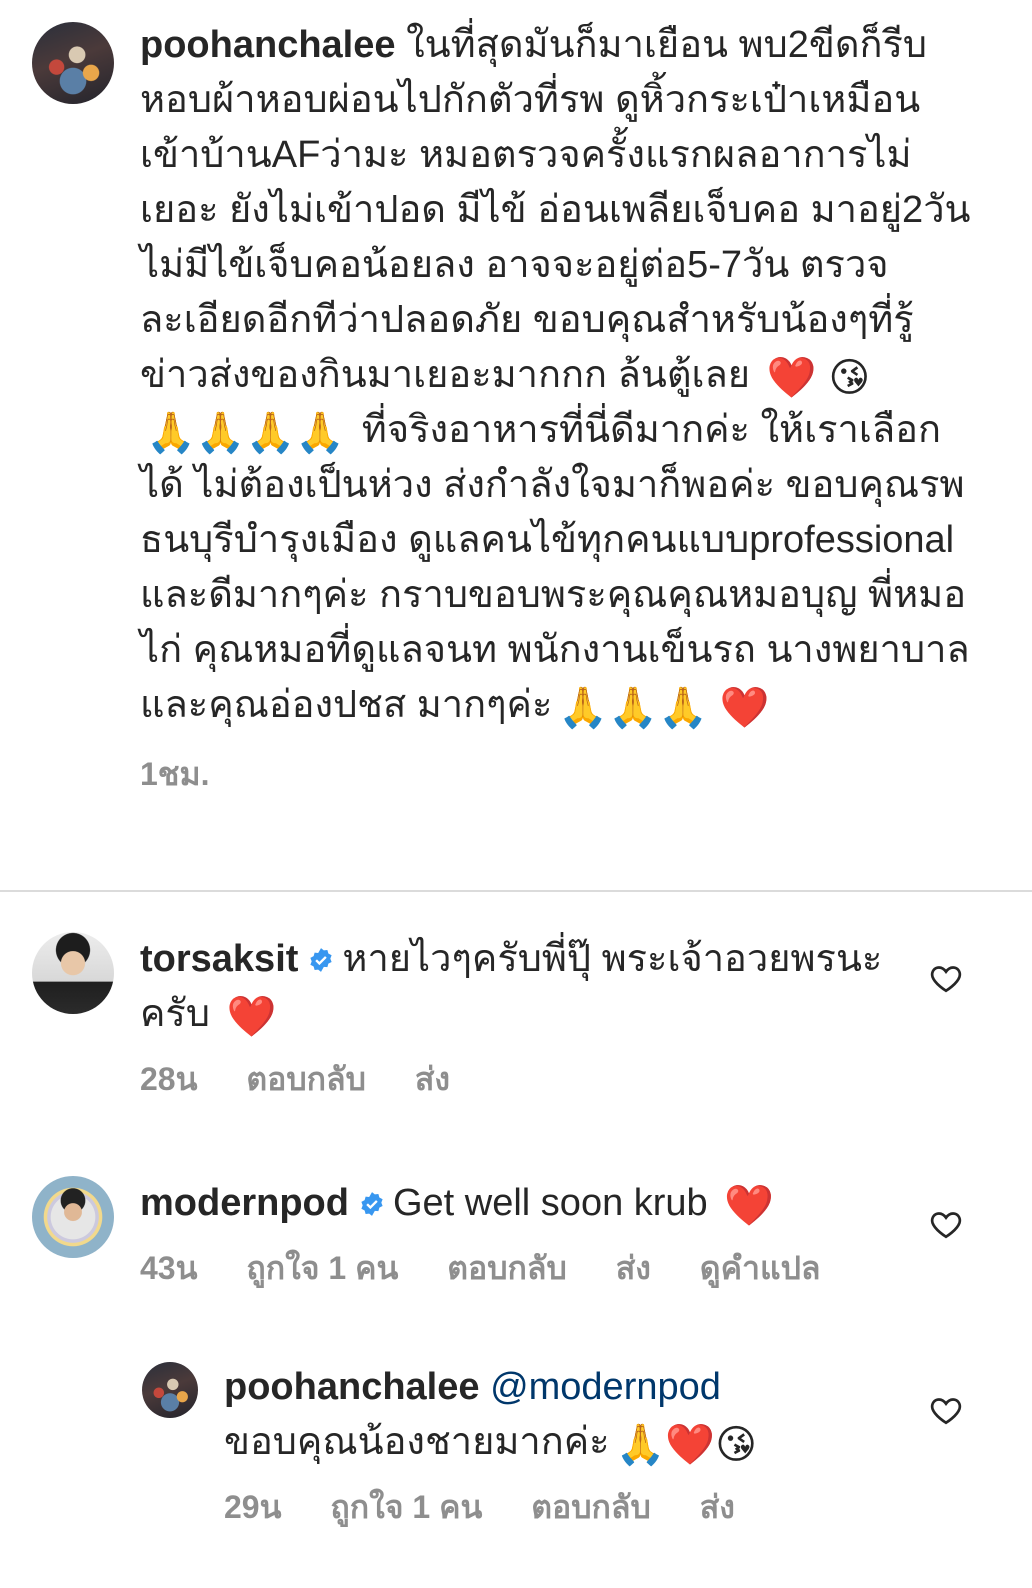 This screenshot has width=1032, height=1588. I want to click on comment-meta: 43น ถูกใจ 1 คน ตอบกลับ ส่ง ดูคำแปล, so click(530, 1268).